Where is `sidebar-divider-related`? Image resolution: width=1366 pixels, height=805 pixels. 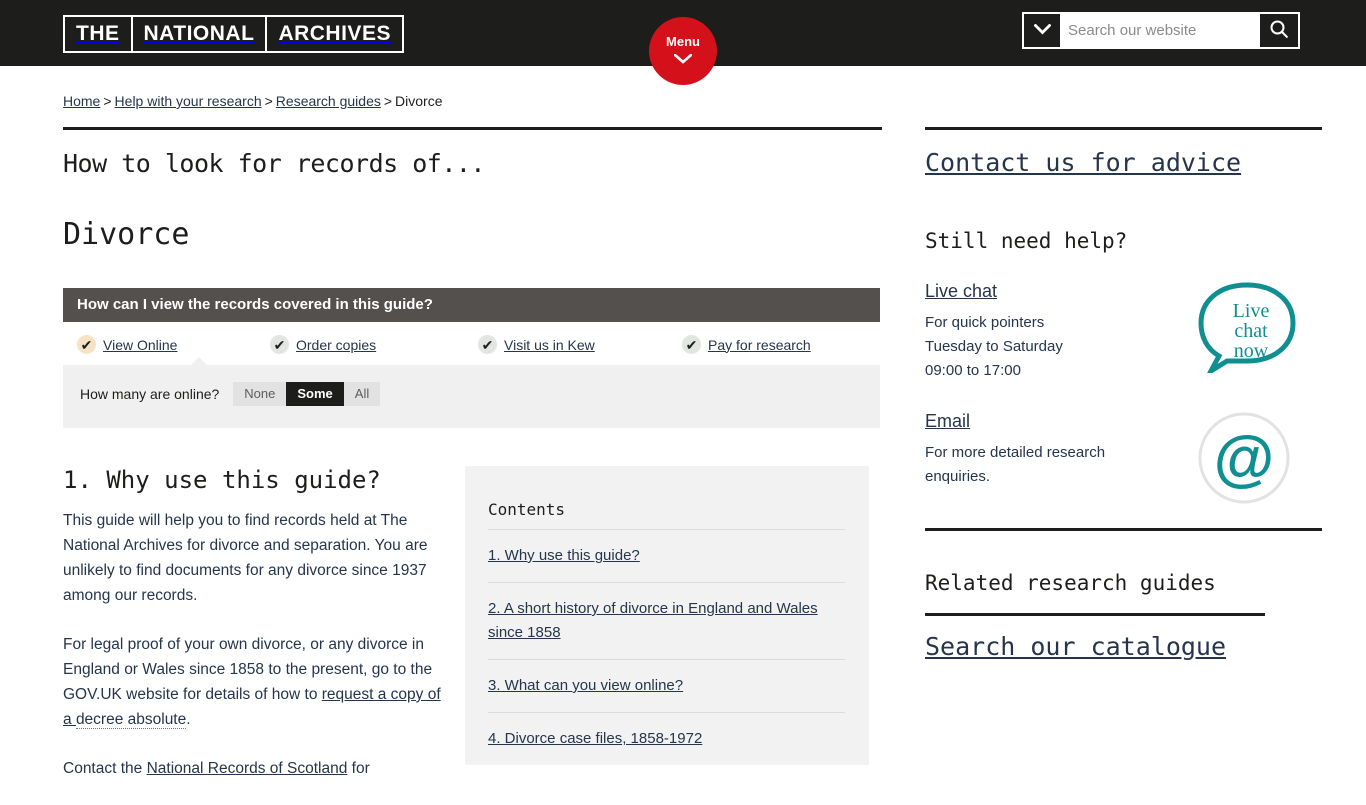
sidebar-divider-related is located at coordinates (1123, 529).